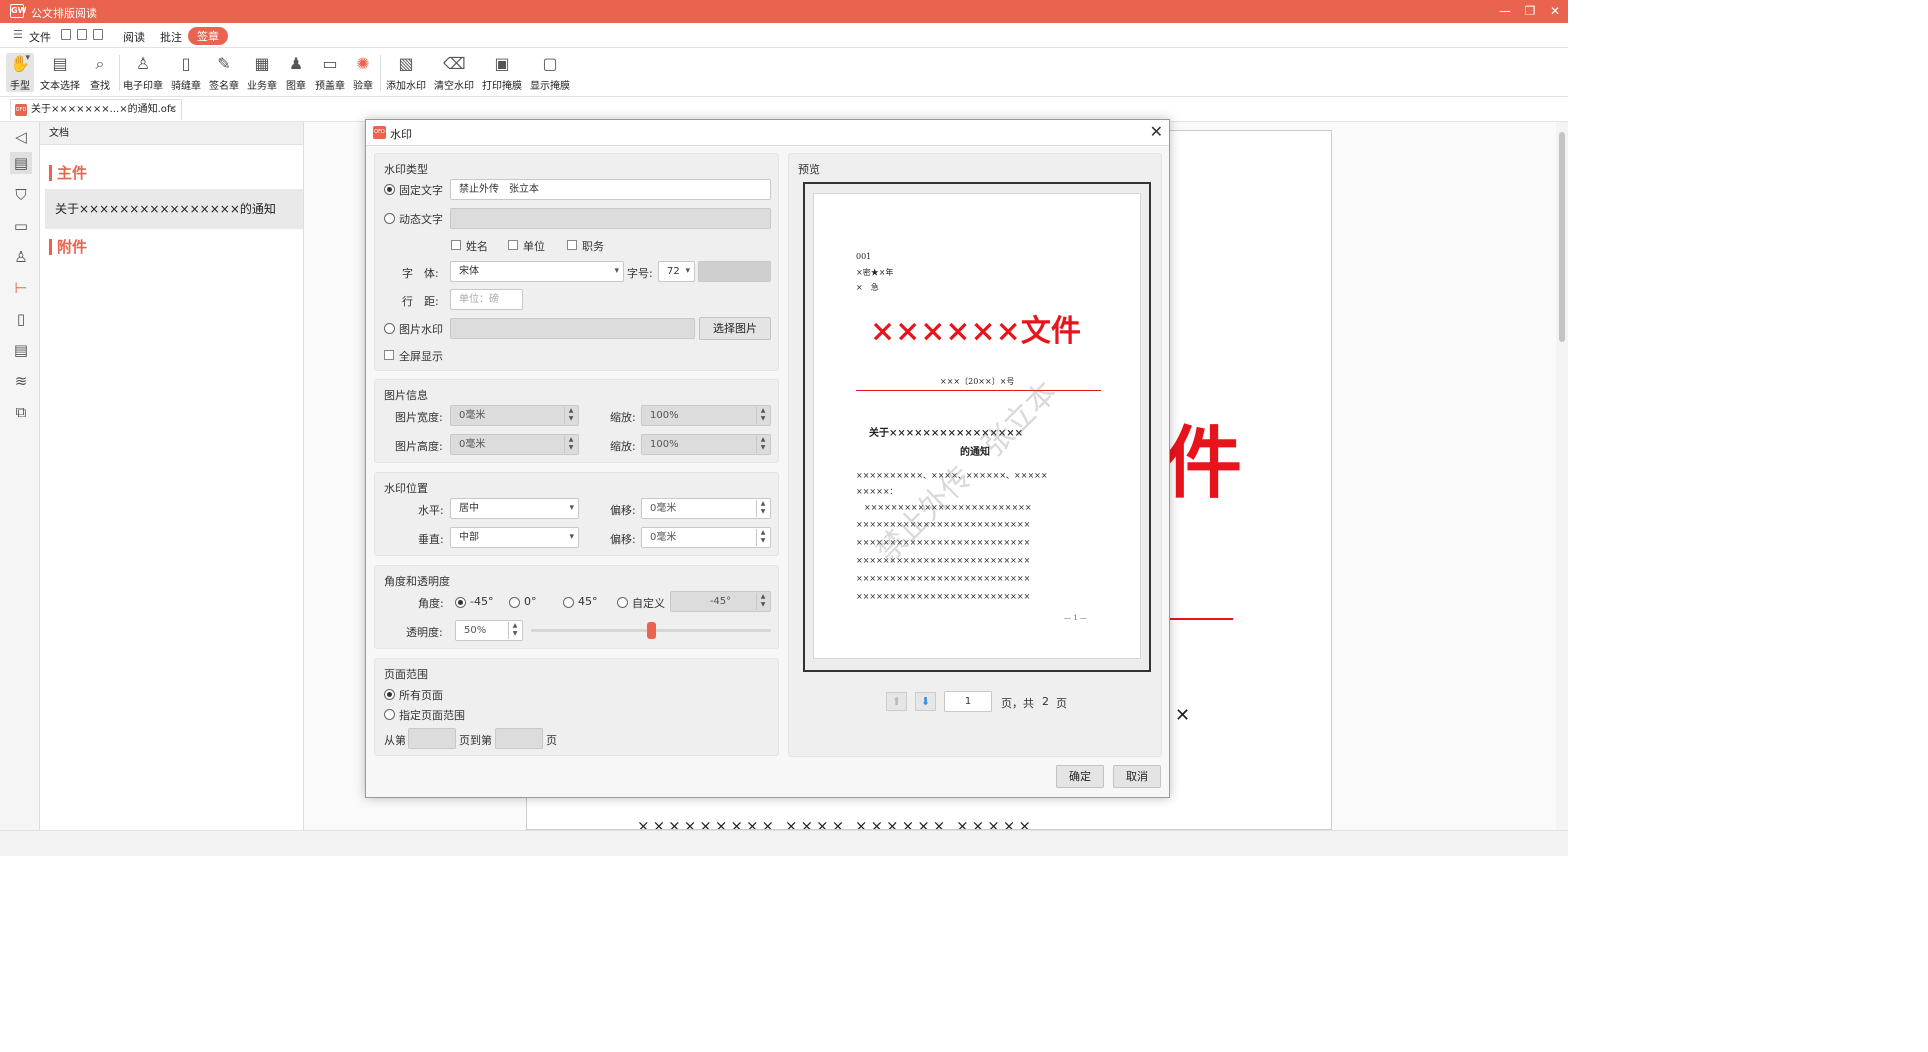 This screenshot has width=1928, height=1052. I want to click on angle-0-radio, so click(514, 602).